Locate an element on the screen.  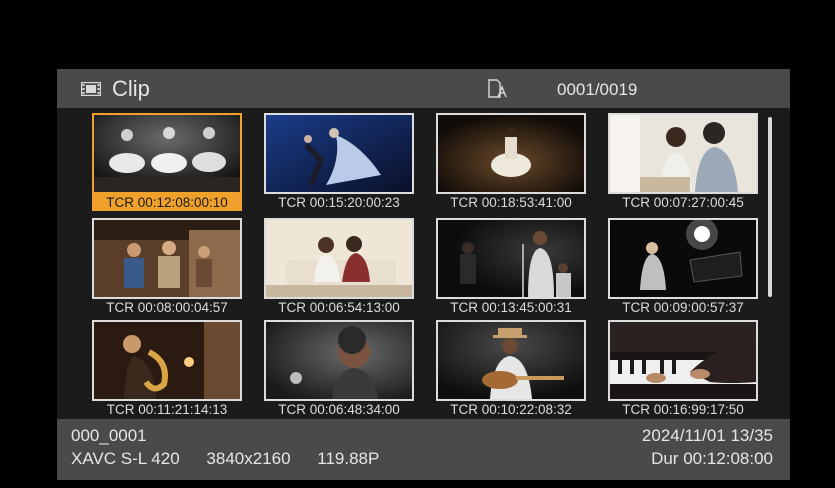
clip-duration: Dur 00:12:08:00 is located at coordinates (712, 458).